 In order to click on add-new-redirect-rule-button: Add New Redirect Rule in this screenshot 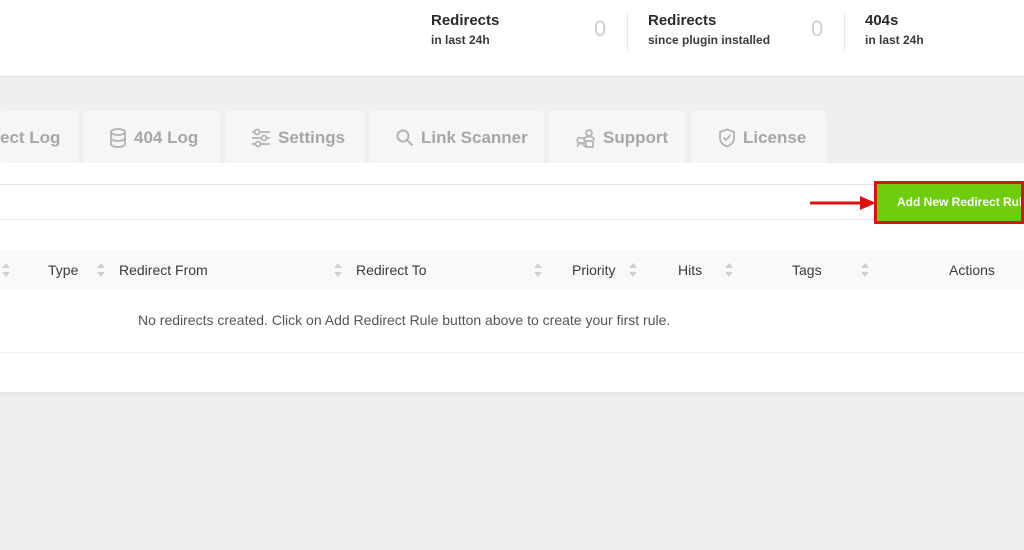, I will do `click(949, 202)`.